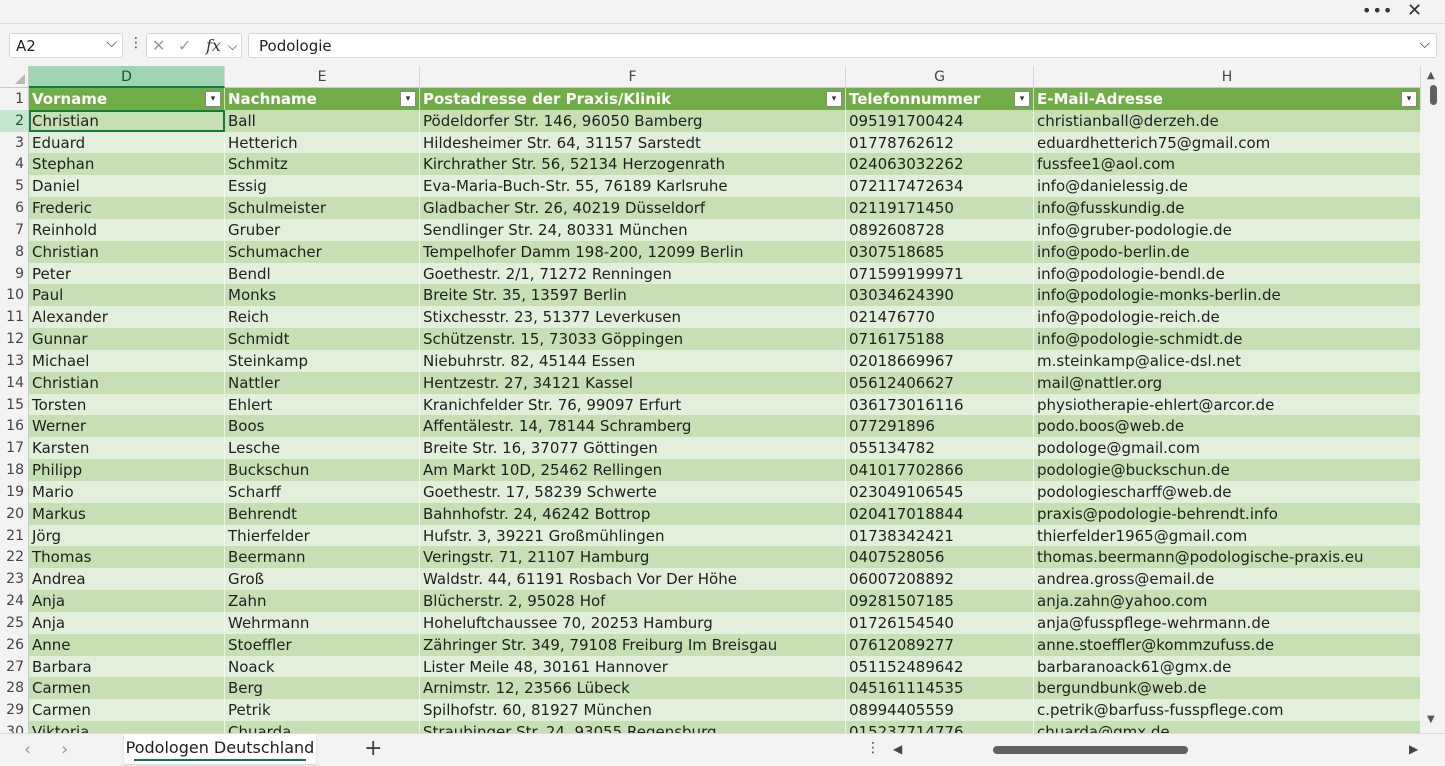 This screenshot has width=1445, height=766. I want to click on table-cell: Steinkamp, so click(322, 360).